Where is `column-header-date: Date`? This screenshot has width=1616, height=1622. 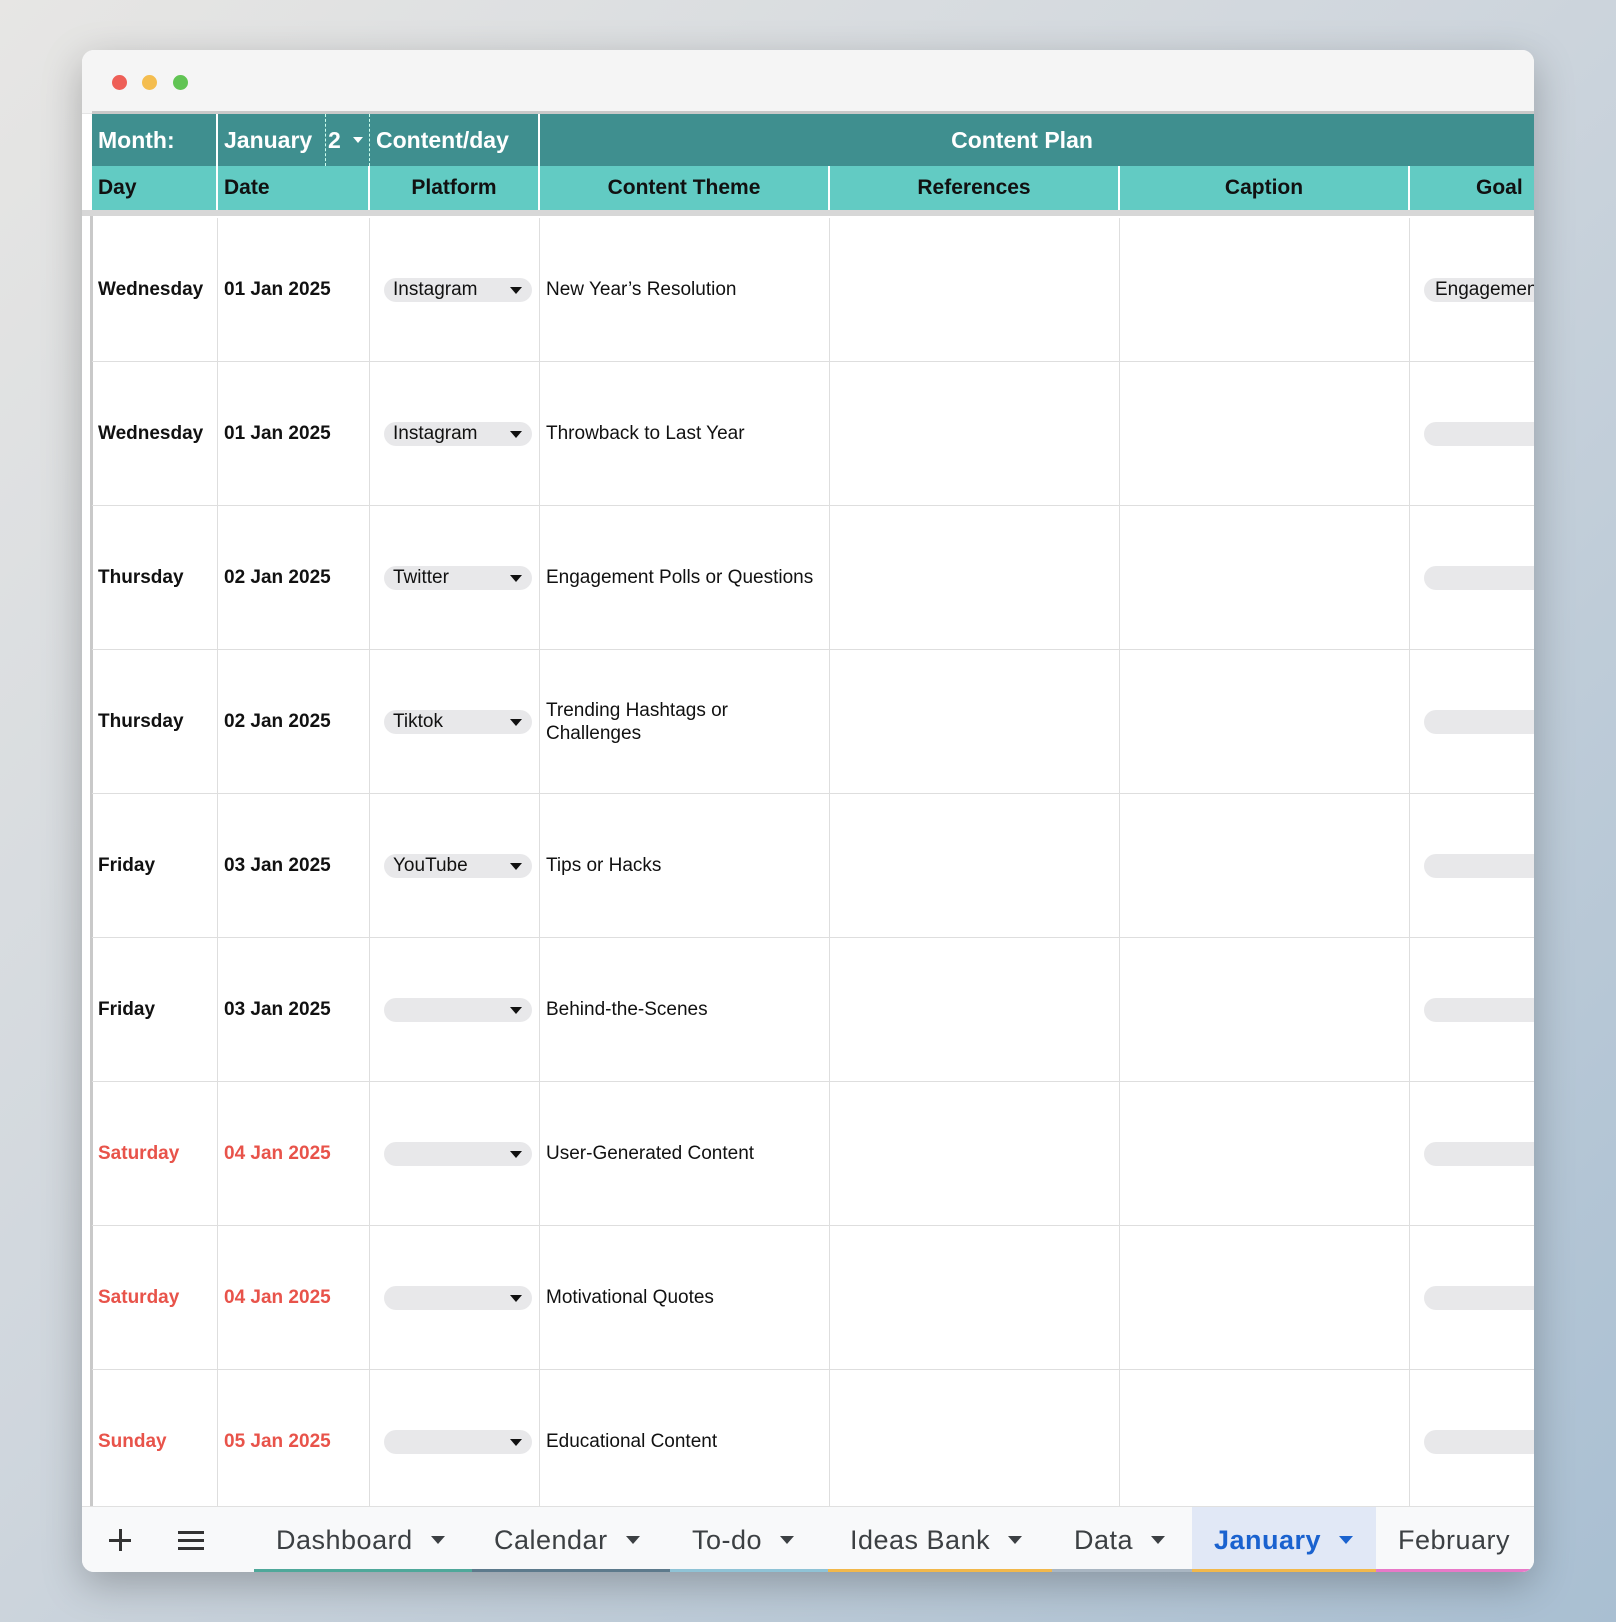 column-header-date: Date is located at coordinates (294, 188).